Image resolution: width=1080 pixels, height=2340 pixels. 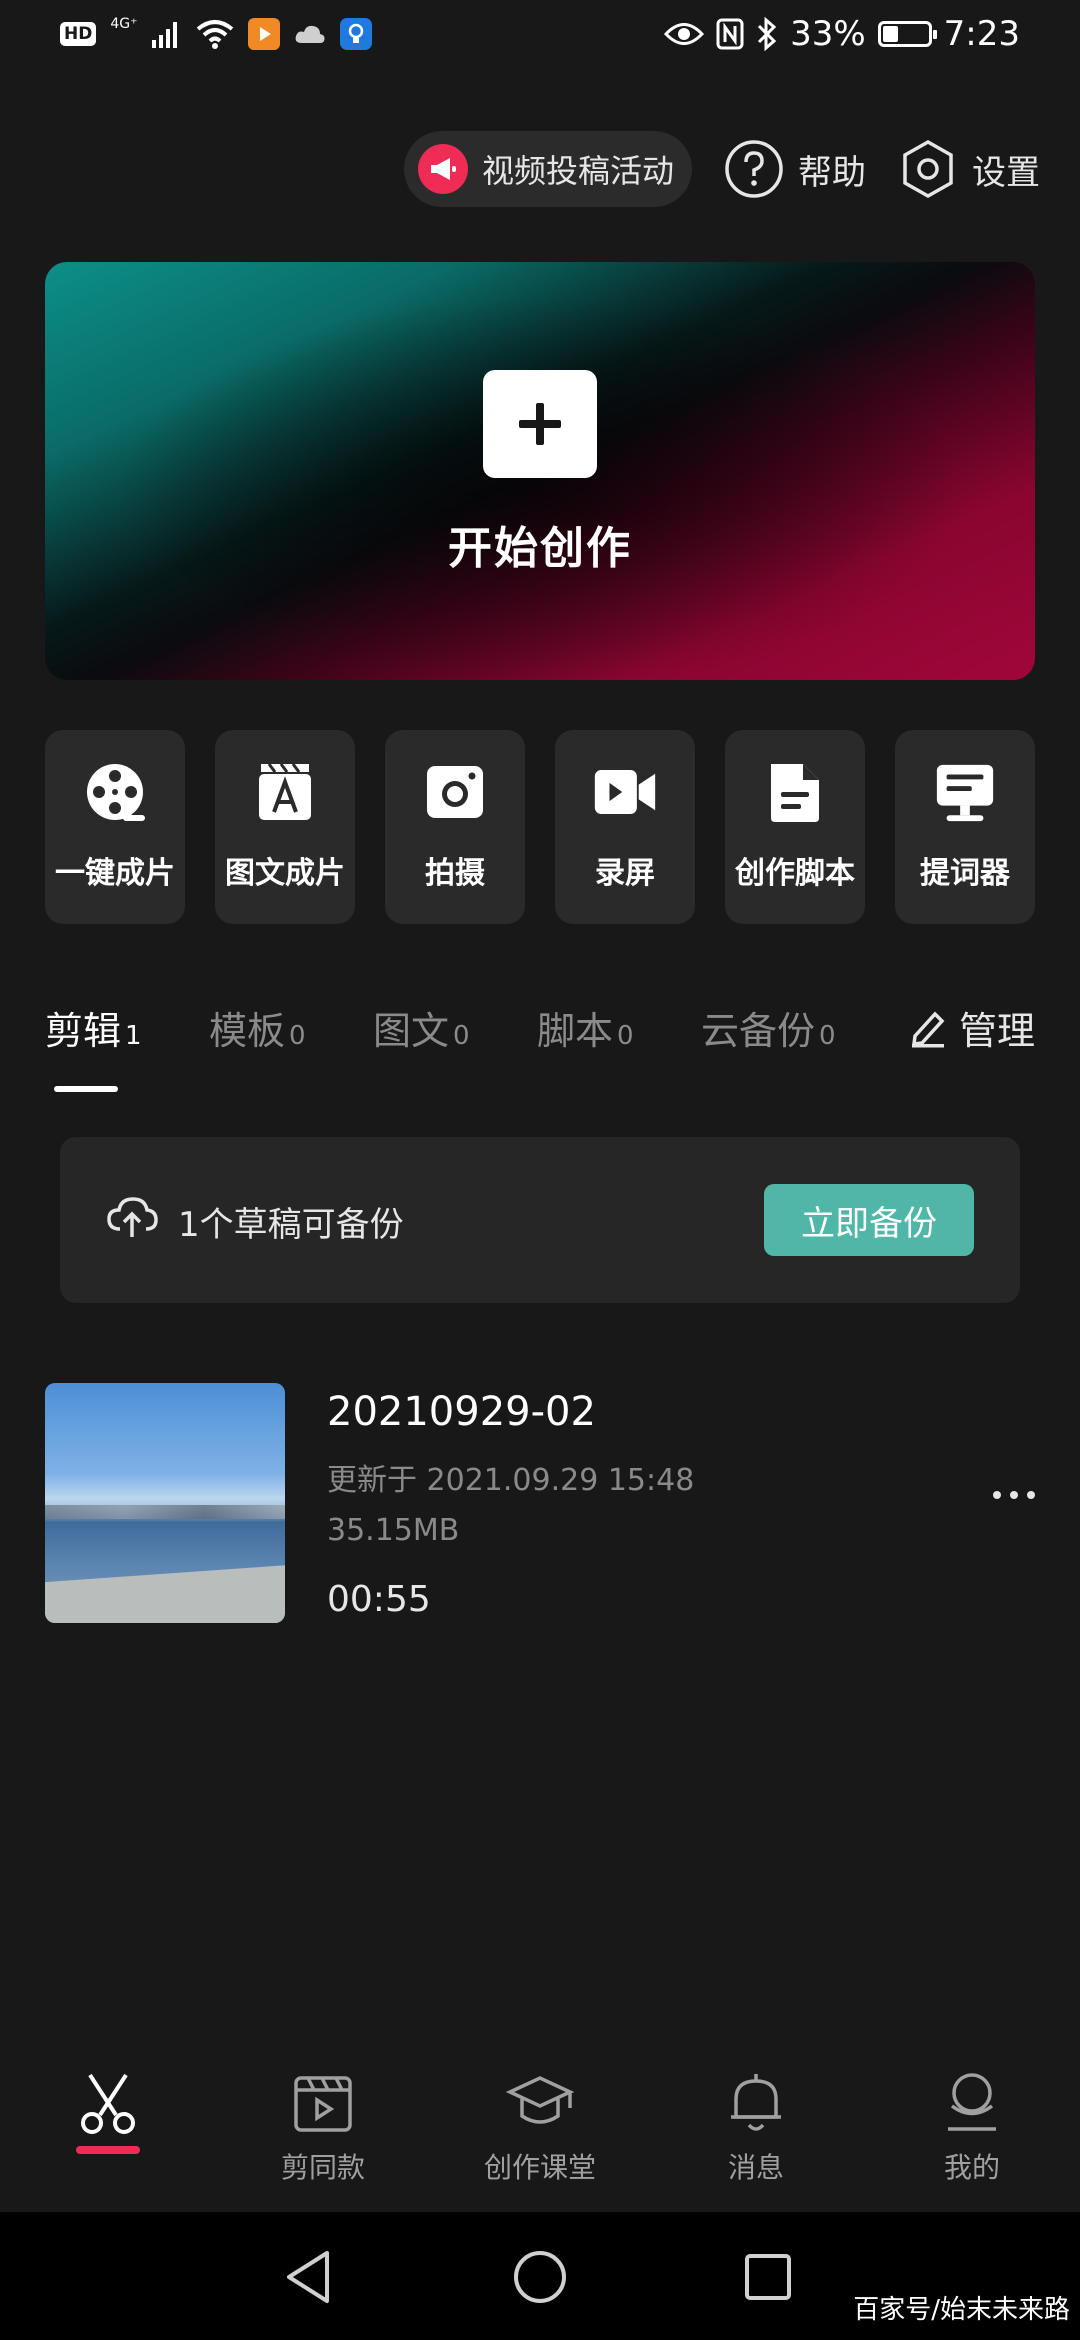 I want to click on tab-cloud-backup: 云备份 0, so click(x=768, y=1027).